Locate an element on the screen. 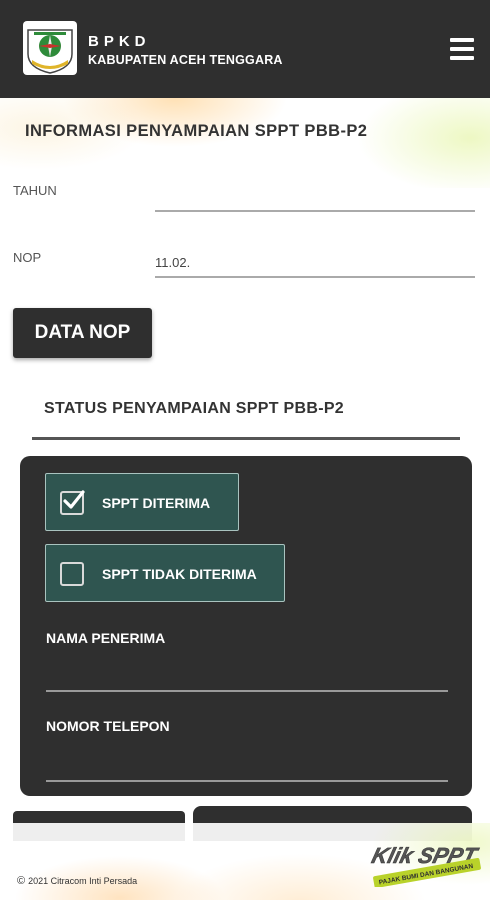 The width and height of the screenshot is (490, 900). regency-emblem-icon is located at coordinates (50, 48).